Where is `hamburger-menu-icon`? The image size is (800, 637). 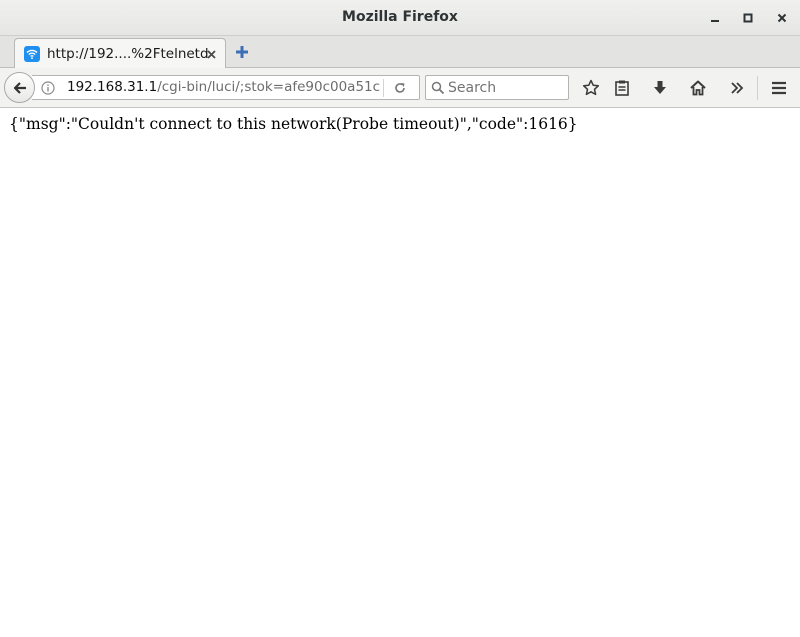 hamburger-menu-icon is located at coordinates (779, 88).